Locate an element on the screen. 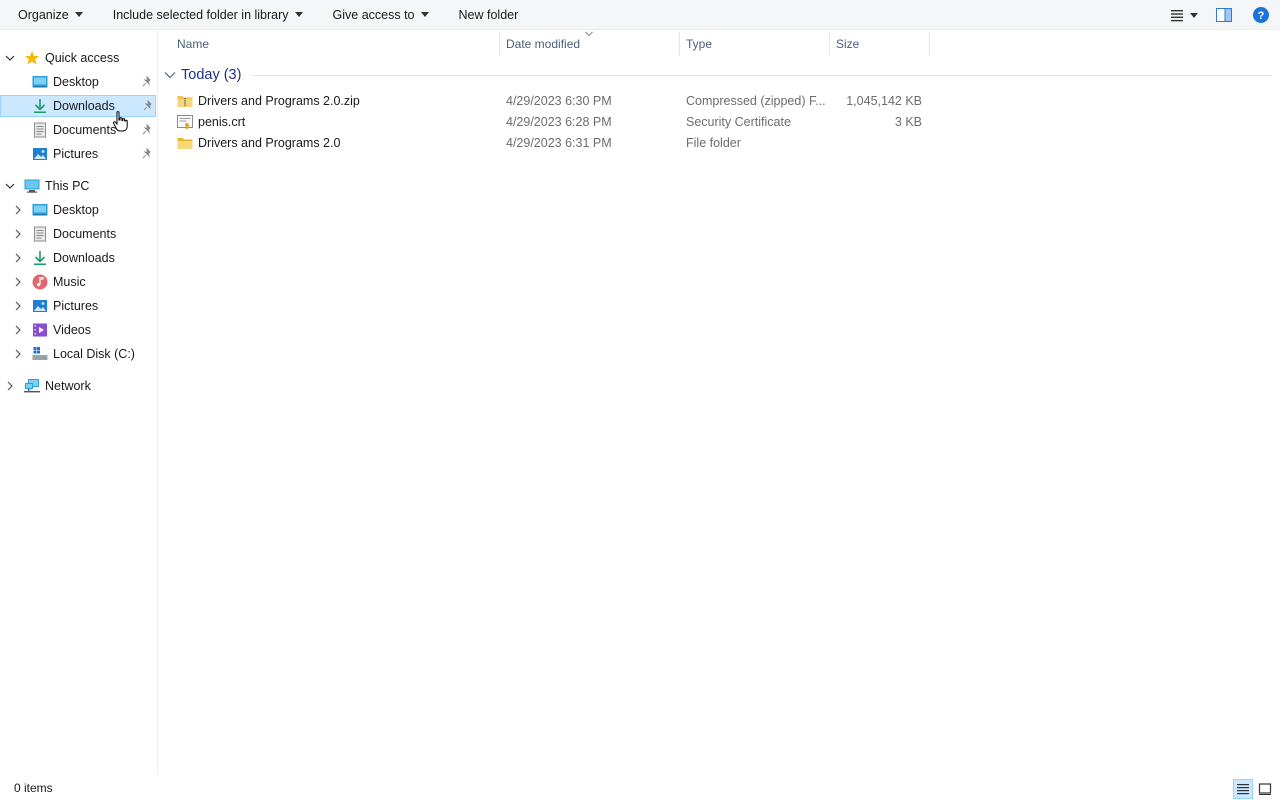 This screenshot has width=1280, height=800. nav-pc-desktop: Desktop is located at coordinates (78, 210).